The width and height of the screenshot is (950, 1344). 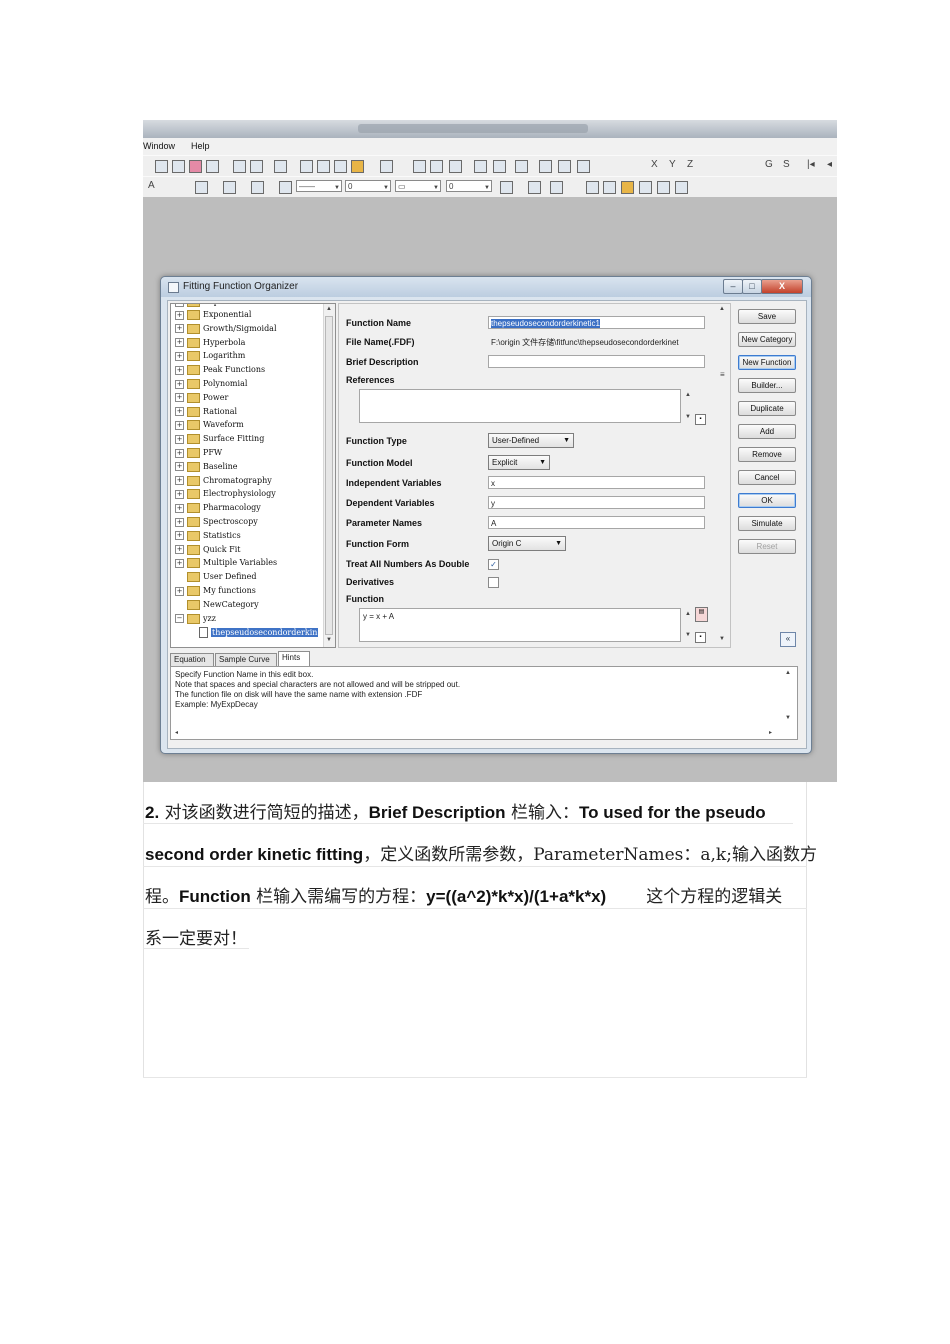 I want to click on command-window-icon, so click(x=323, y=166).